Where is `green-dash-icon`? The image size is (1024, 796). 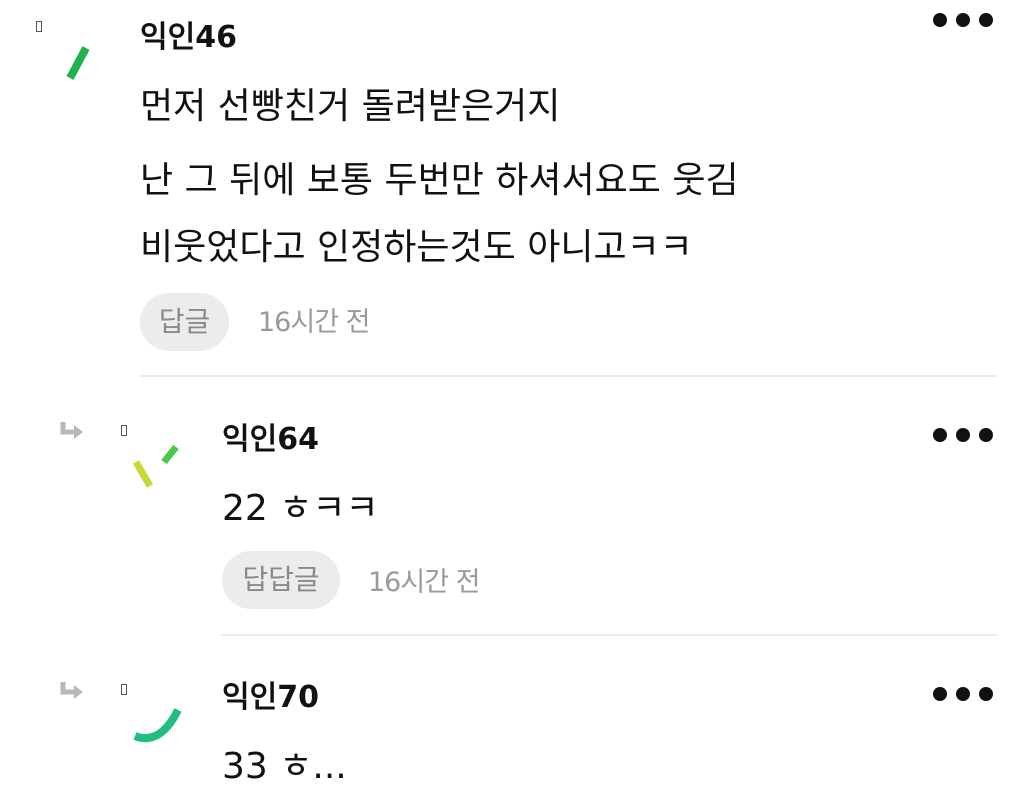
green-dash-icon is located at coordinates (78, 63).